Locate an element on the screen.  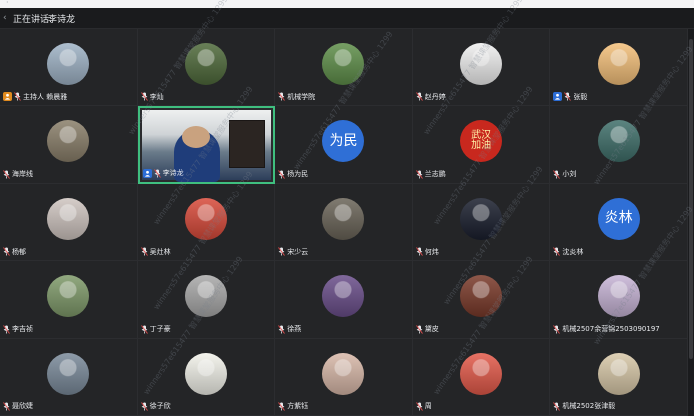
participant-tile: 聂欣婕 is located at coordinates (69, 377).